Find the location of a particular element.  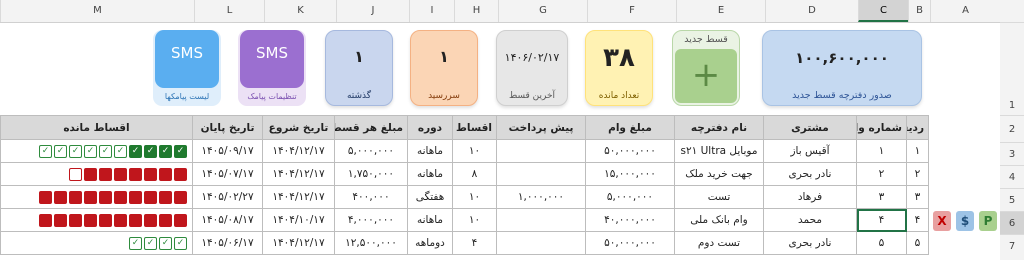

cell-end-date: ۱۴۰۵/۰۶/۱۷ is located at coordinates (227, 243).